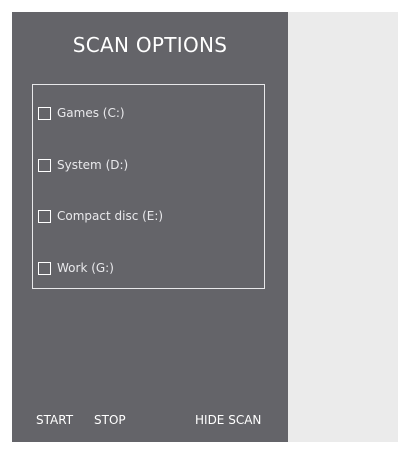  I want to click on drive-option-games: Games (C:), so click(81, 113).